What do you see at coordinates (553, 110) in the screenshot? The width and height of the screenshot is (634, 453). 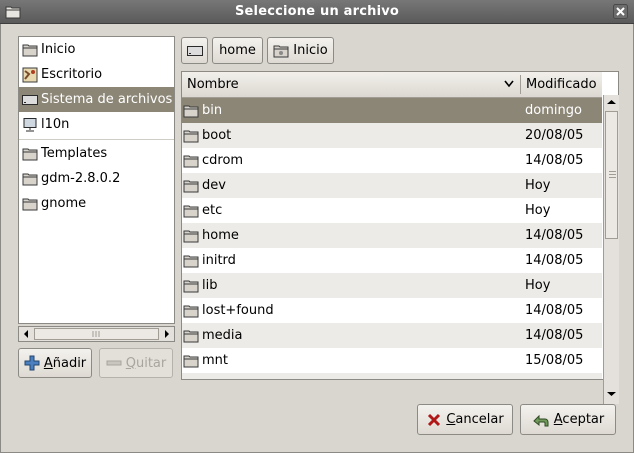 I see `file-modified: domingo` at bounding box center [553, 110].